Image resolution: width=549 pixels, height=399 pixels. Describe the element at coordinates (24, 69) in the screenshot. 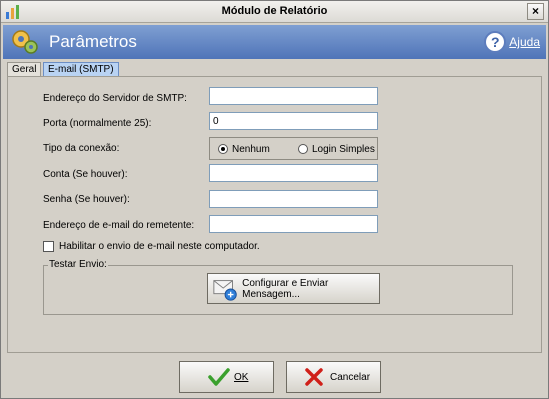

I see `tab-geral: Geral` at that location.